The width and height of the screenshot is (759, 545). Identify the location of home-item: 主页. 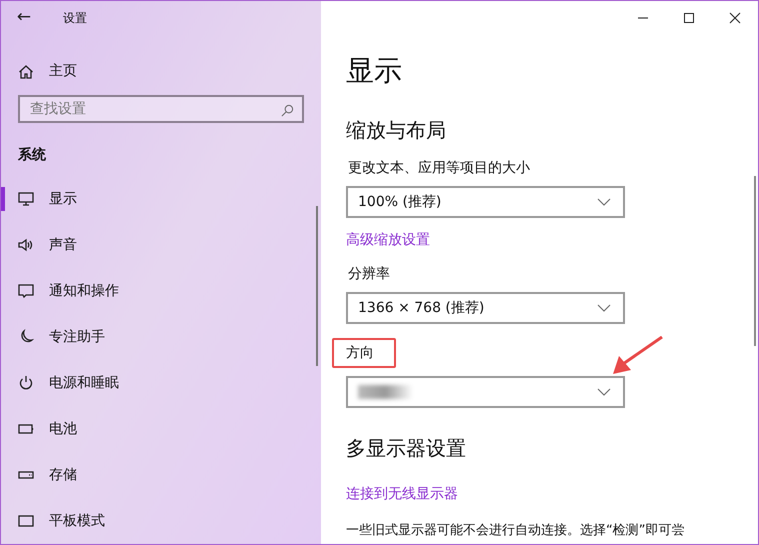
(161, 72).